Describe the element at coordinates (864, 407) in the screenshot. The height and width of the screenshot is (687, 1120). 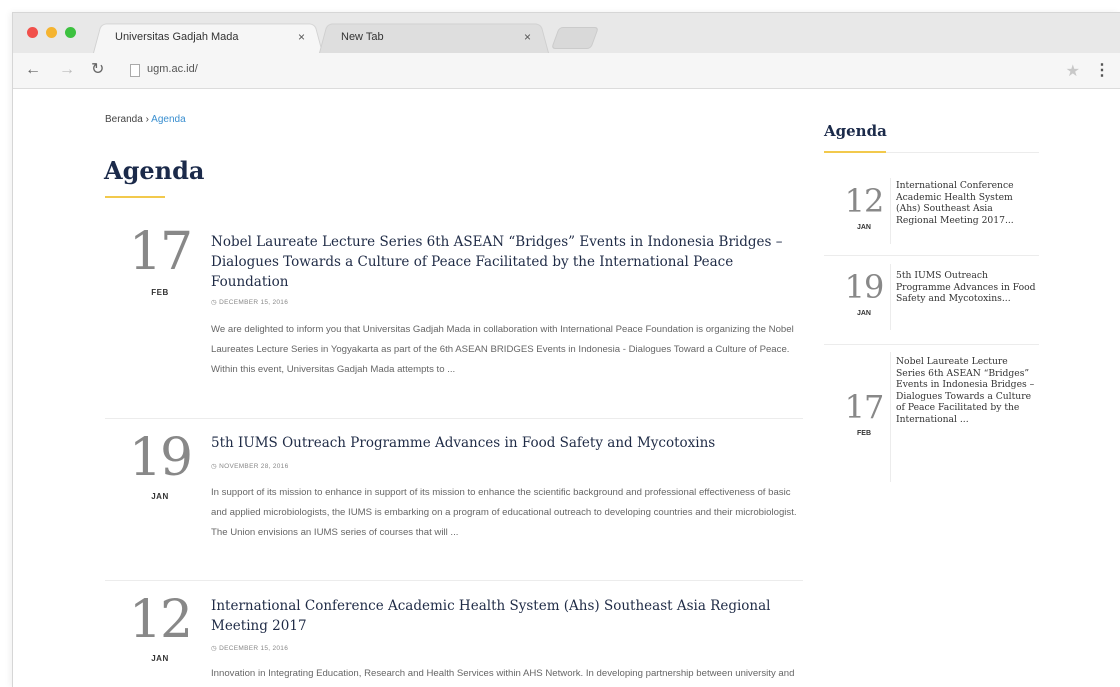
I see `sidebar-agenda-day: 17` at that location.